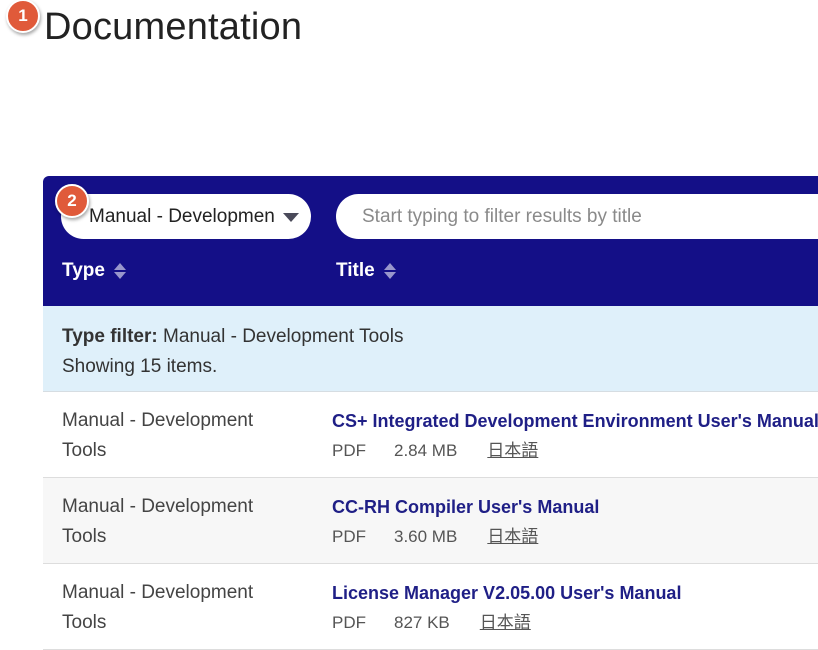 The image size is (818, 650). Describe the element at coordinates (140, 366) in the screenshot. I see `filter-info-count: Showing 15 items.` at that location.